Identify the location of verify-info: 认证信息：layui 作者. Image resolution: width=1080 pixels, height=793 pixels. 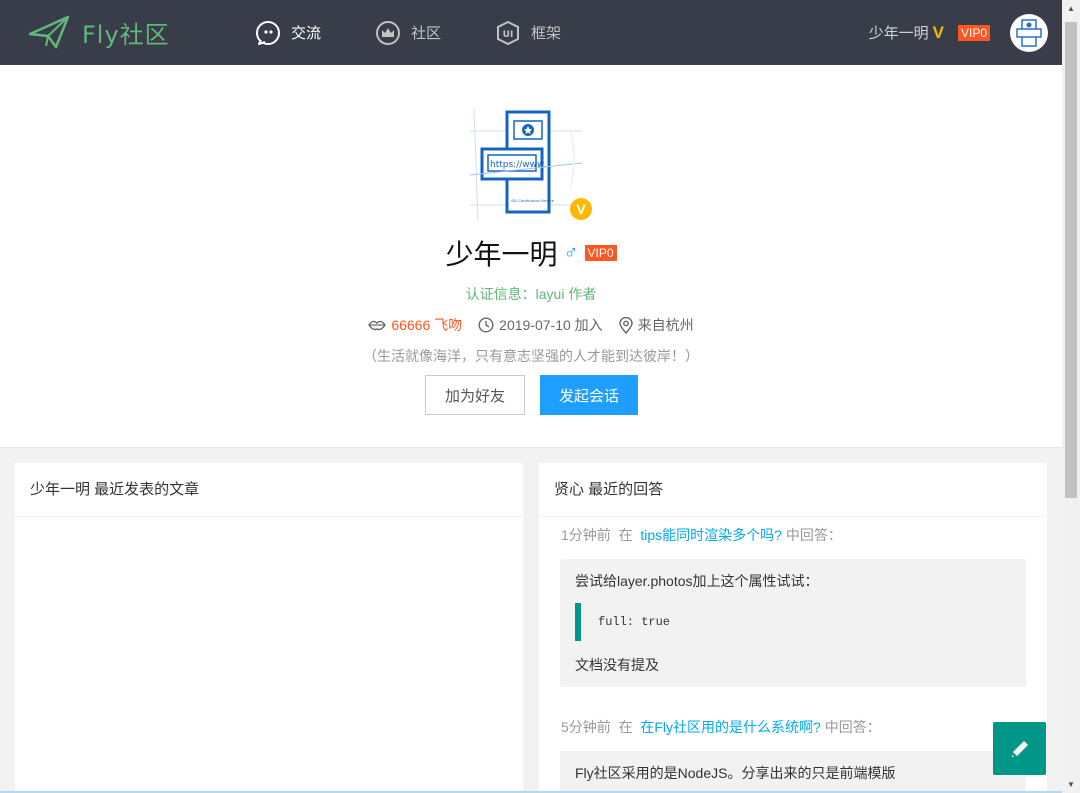
(531, 294).